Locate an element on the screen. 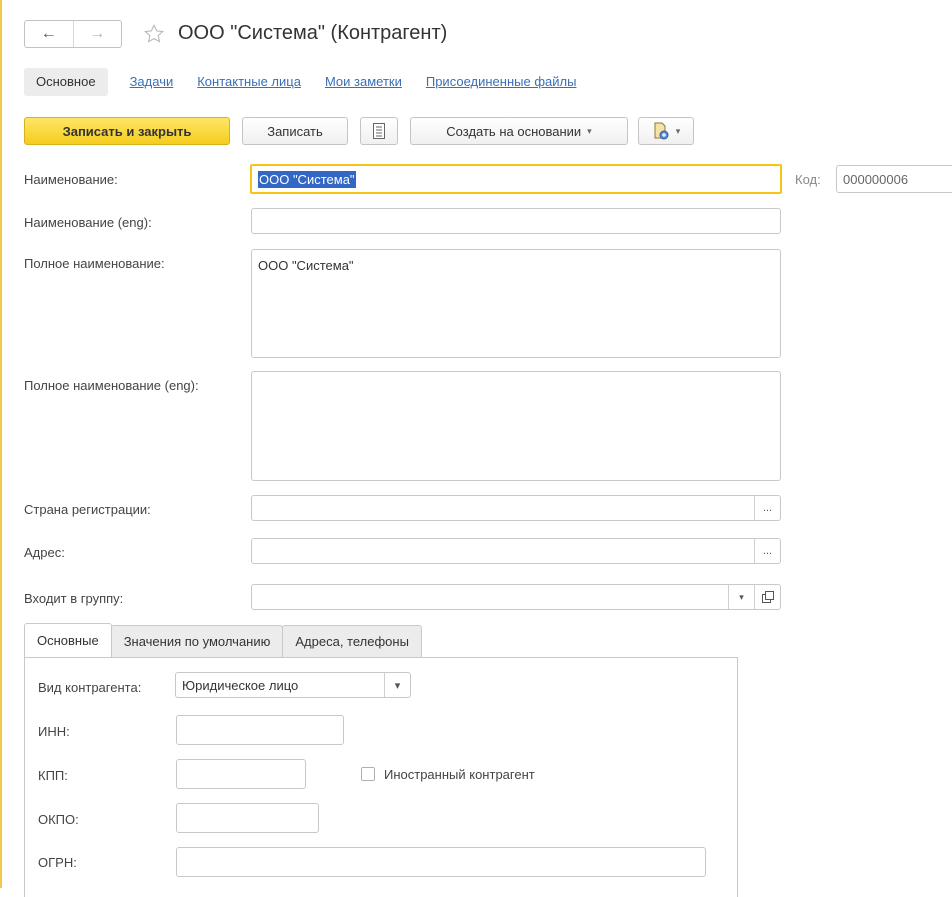 The height and width of the screenshot is (897, 952). kind-select-value: Юридическое лицо is located at coordinates (240, 685).